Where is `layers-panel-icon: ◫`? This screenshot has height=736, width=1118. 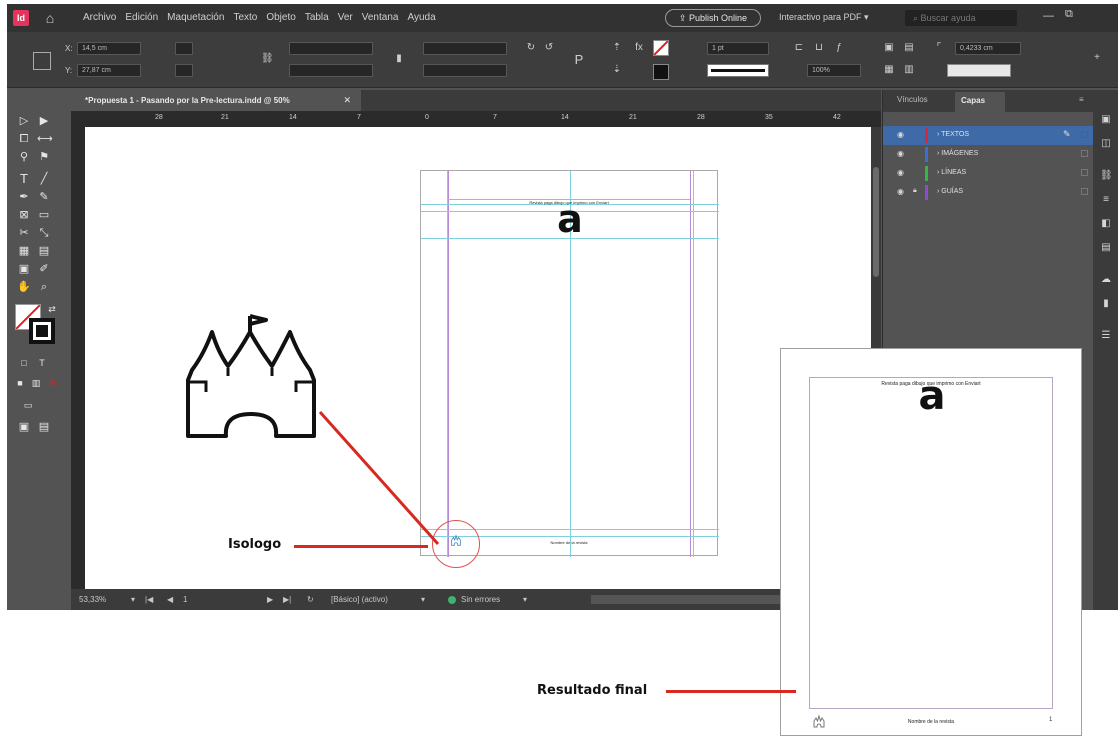
layers-panel-icon: ◫ is located at coordinates (1106, 144).